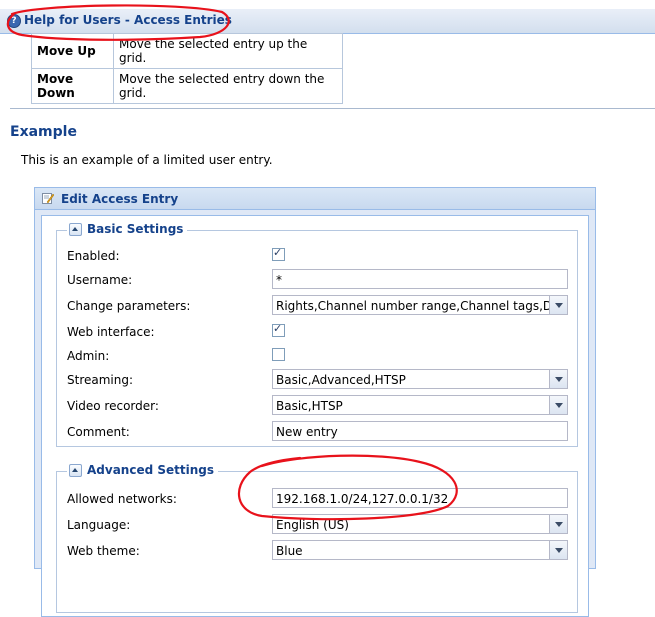  Describe the element at coordinates (98, 432) in the screenshot. I see `comment-label: Comment:` at that location.